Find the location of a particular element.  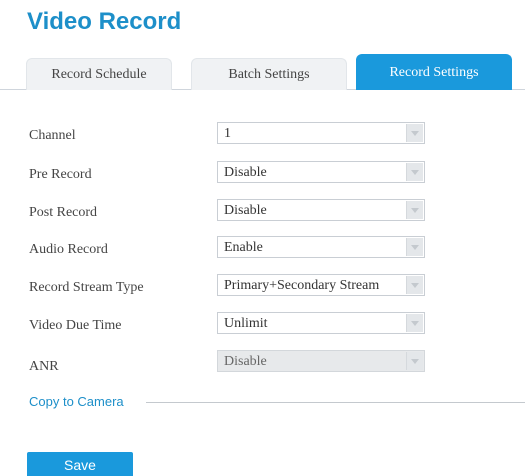

section-divider is located at coordinates (335, 402).